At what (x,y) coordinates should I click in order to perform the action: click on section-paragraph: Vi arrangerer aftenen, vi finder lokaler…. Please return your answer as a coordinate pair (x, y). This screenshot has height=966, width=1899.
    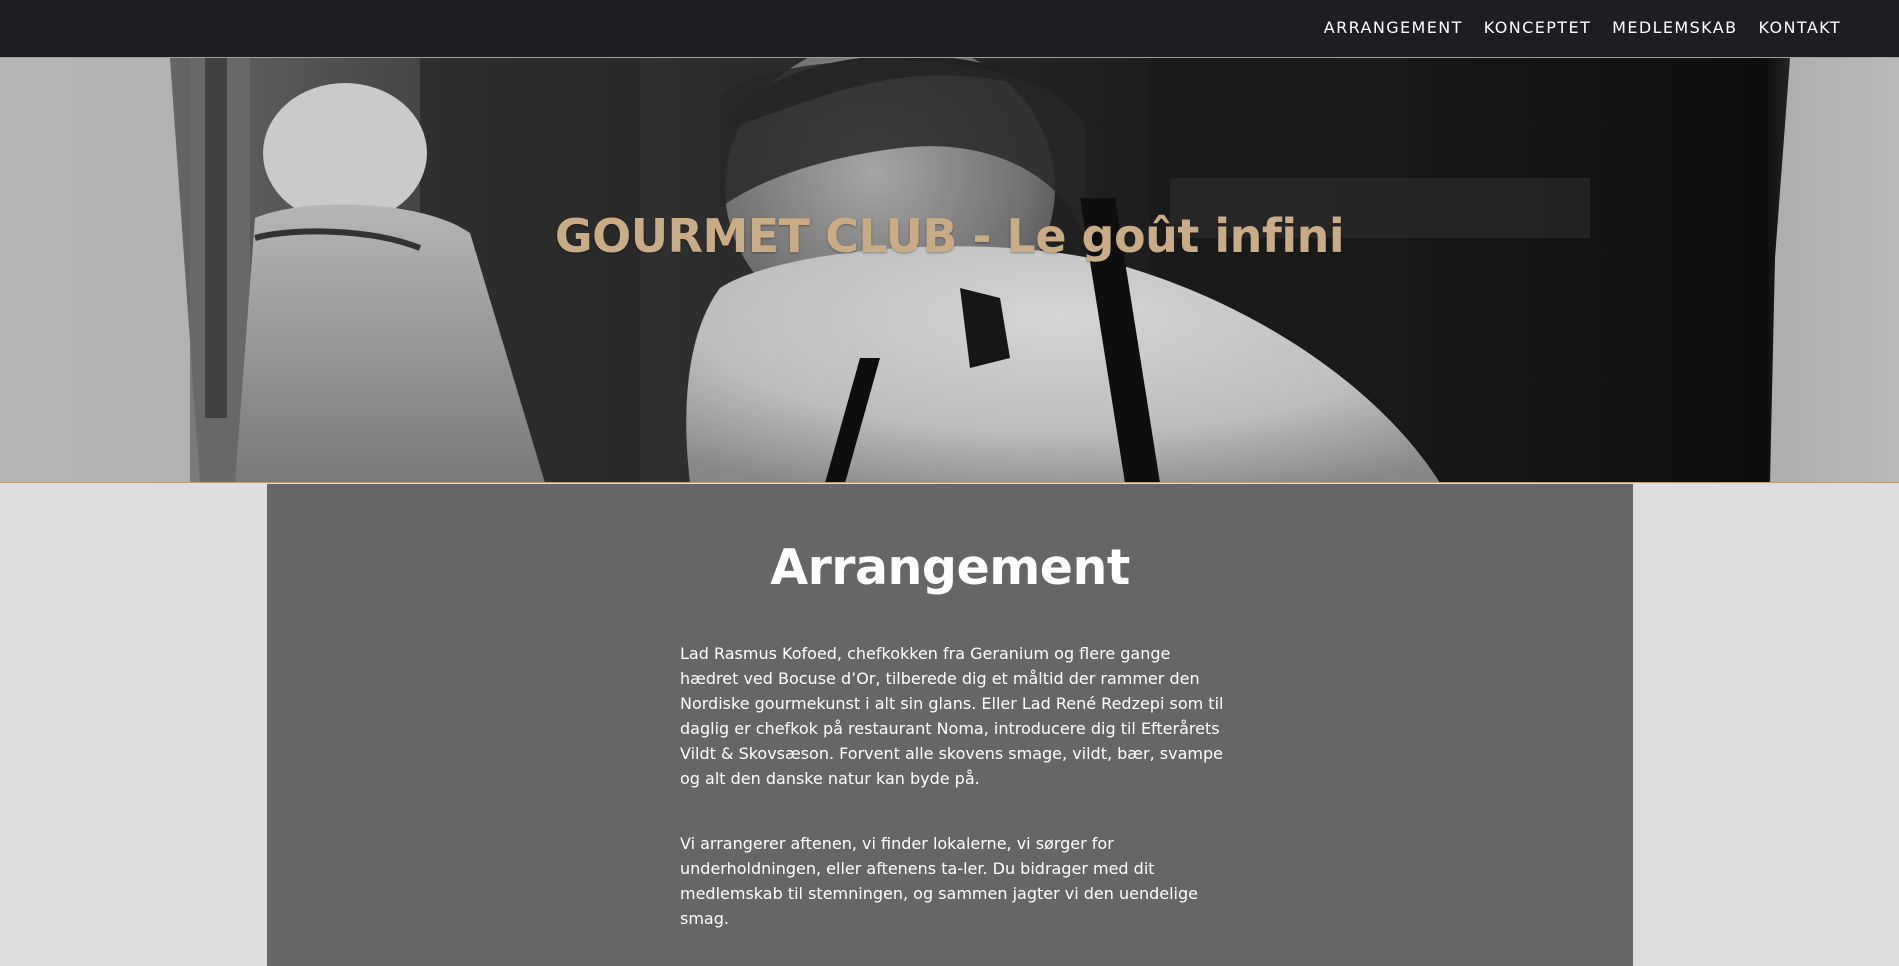
    Looking at the image, I should click on (939, 881).